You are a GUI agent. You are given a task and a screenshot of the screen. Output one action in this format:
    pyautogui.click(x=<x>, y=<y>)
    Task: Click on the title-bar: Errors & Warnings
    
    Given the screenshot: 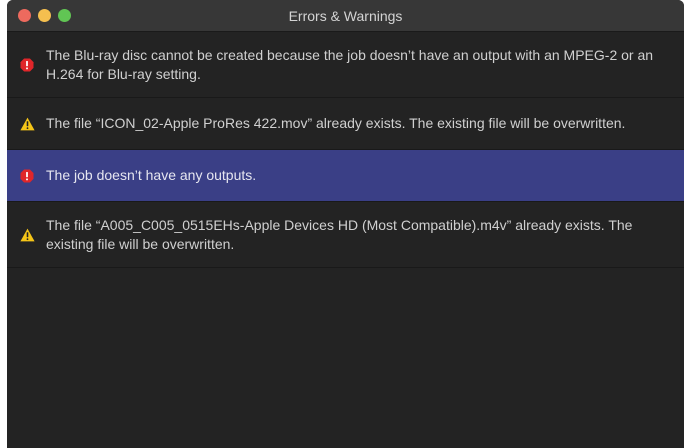 What is the action you would take?
    pyautogui.click(x=345, y=16)
    